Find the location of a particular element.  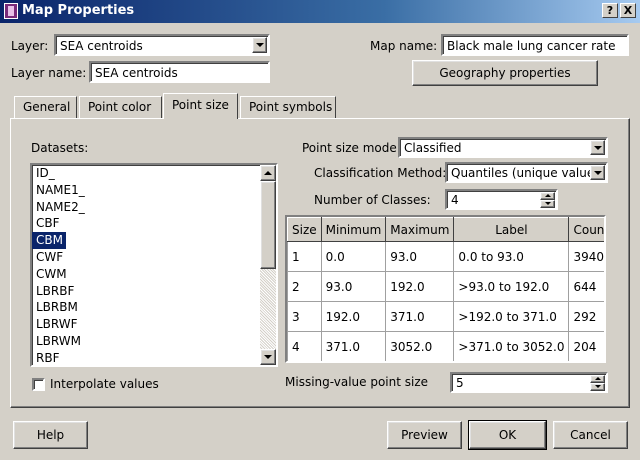

table-row: 4 371.0 3052.0 >371.0 to 3052.0 204 is located at coordinates (445, 346).